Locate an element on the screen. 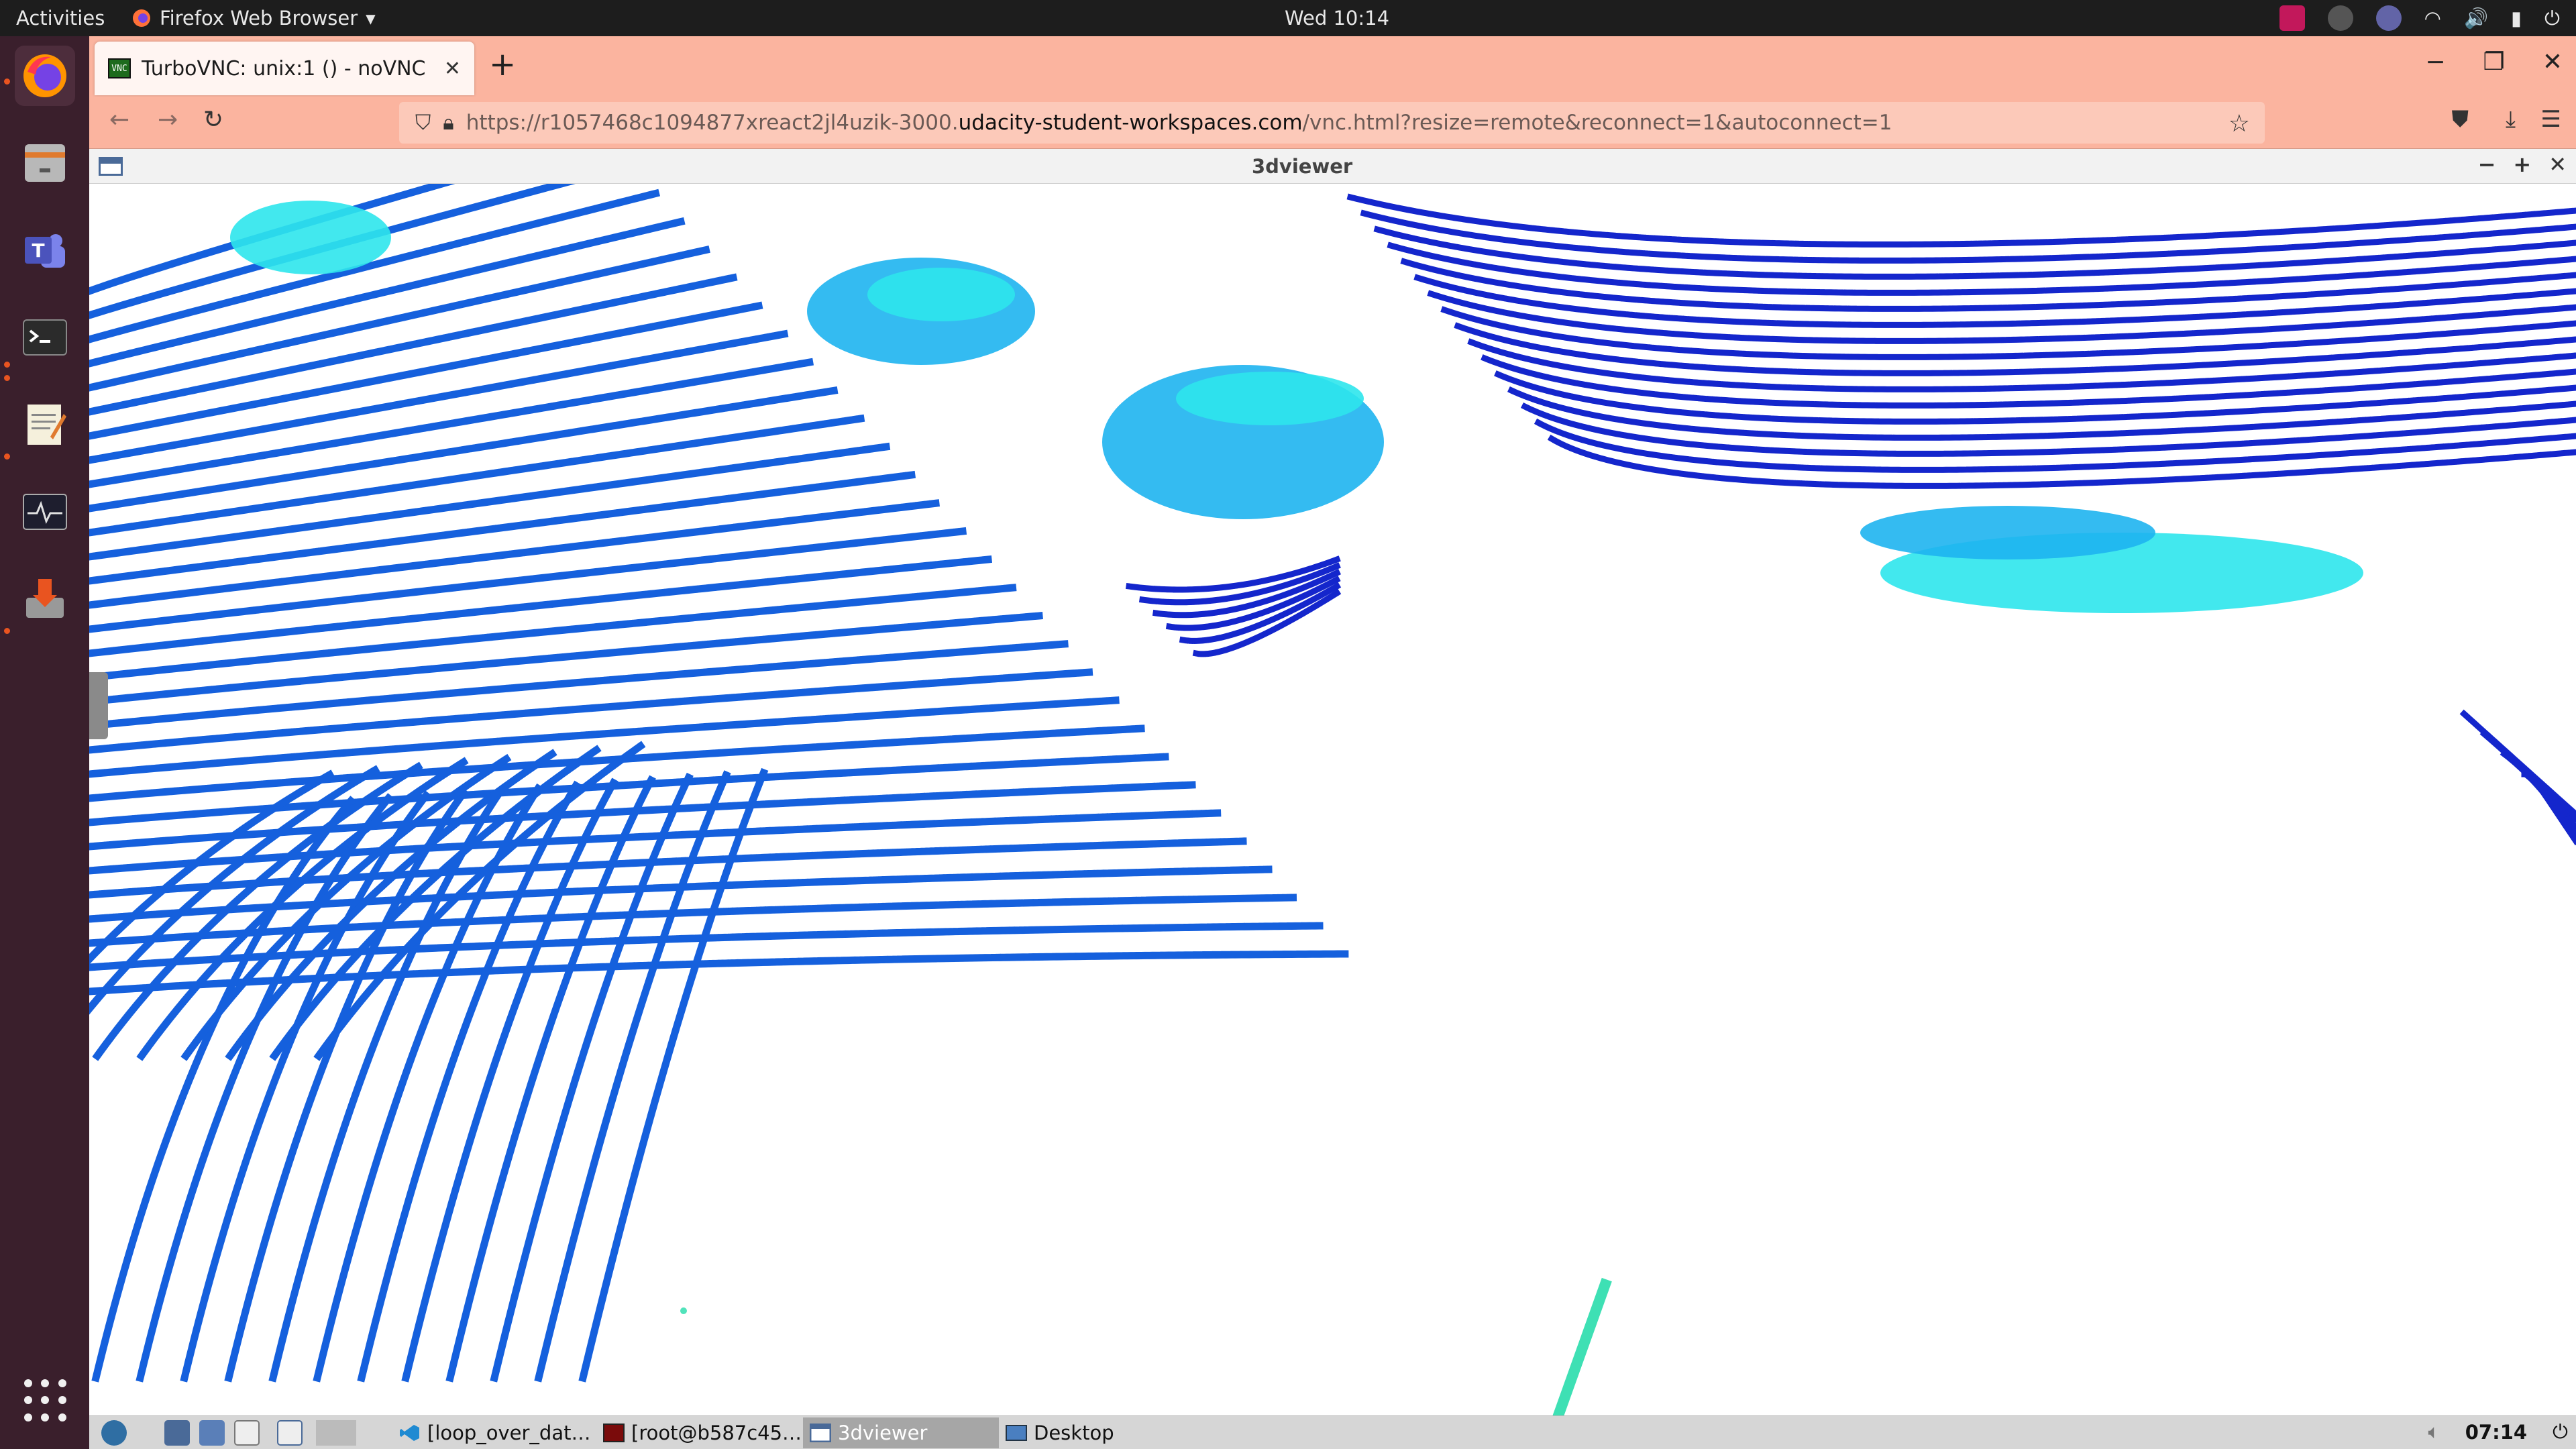 The height and width of the screenshot is (1449, 2576). minimize-window-button: − is located at coordinates (2435, 62).